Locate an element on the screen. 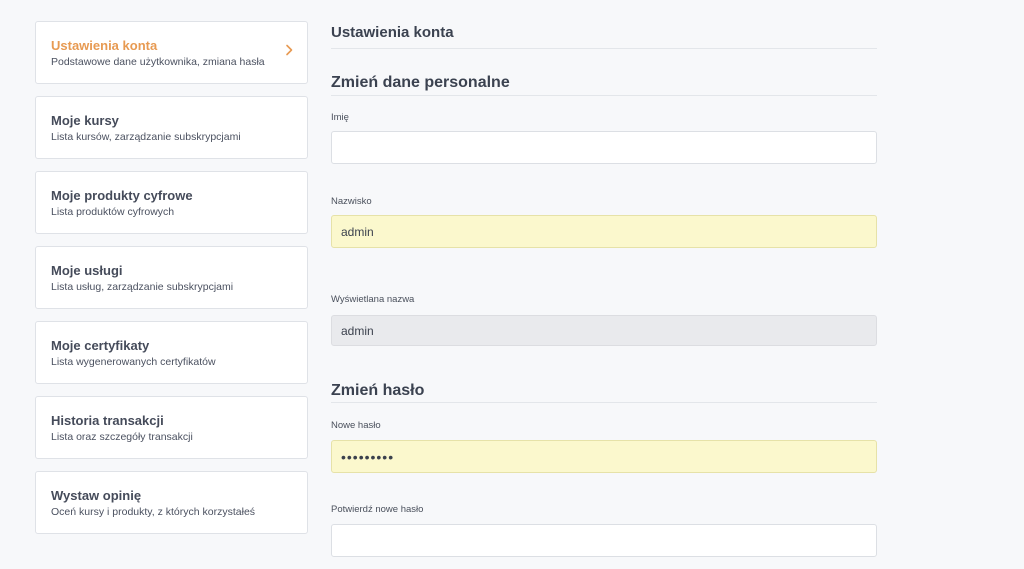 The width and height of the screenshot is (1024, 569). sidebar-item-subtitle: Lista usług, zarządzanie subskrypcjami is located at coordinates (142, 287).